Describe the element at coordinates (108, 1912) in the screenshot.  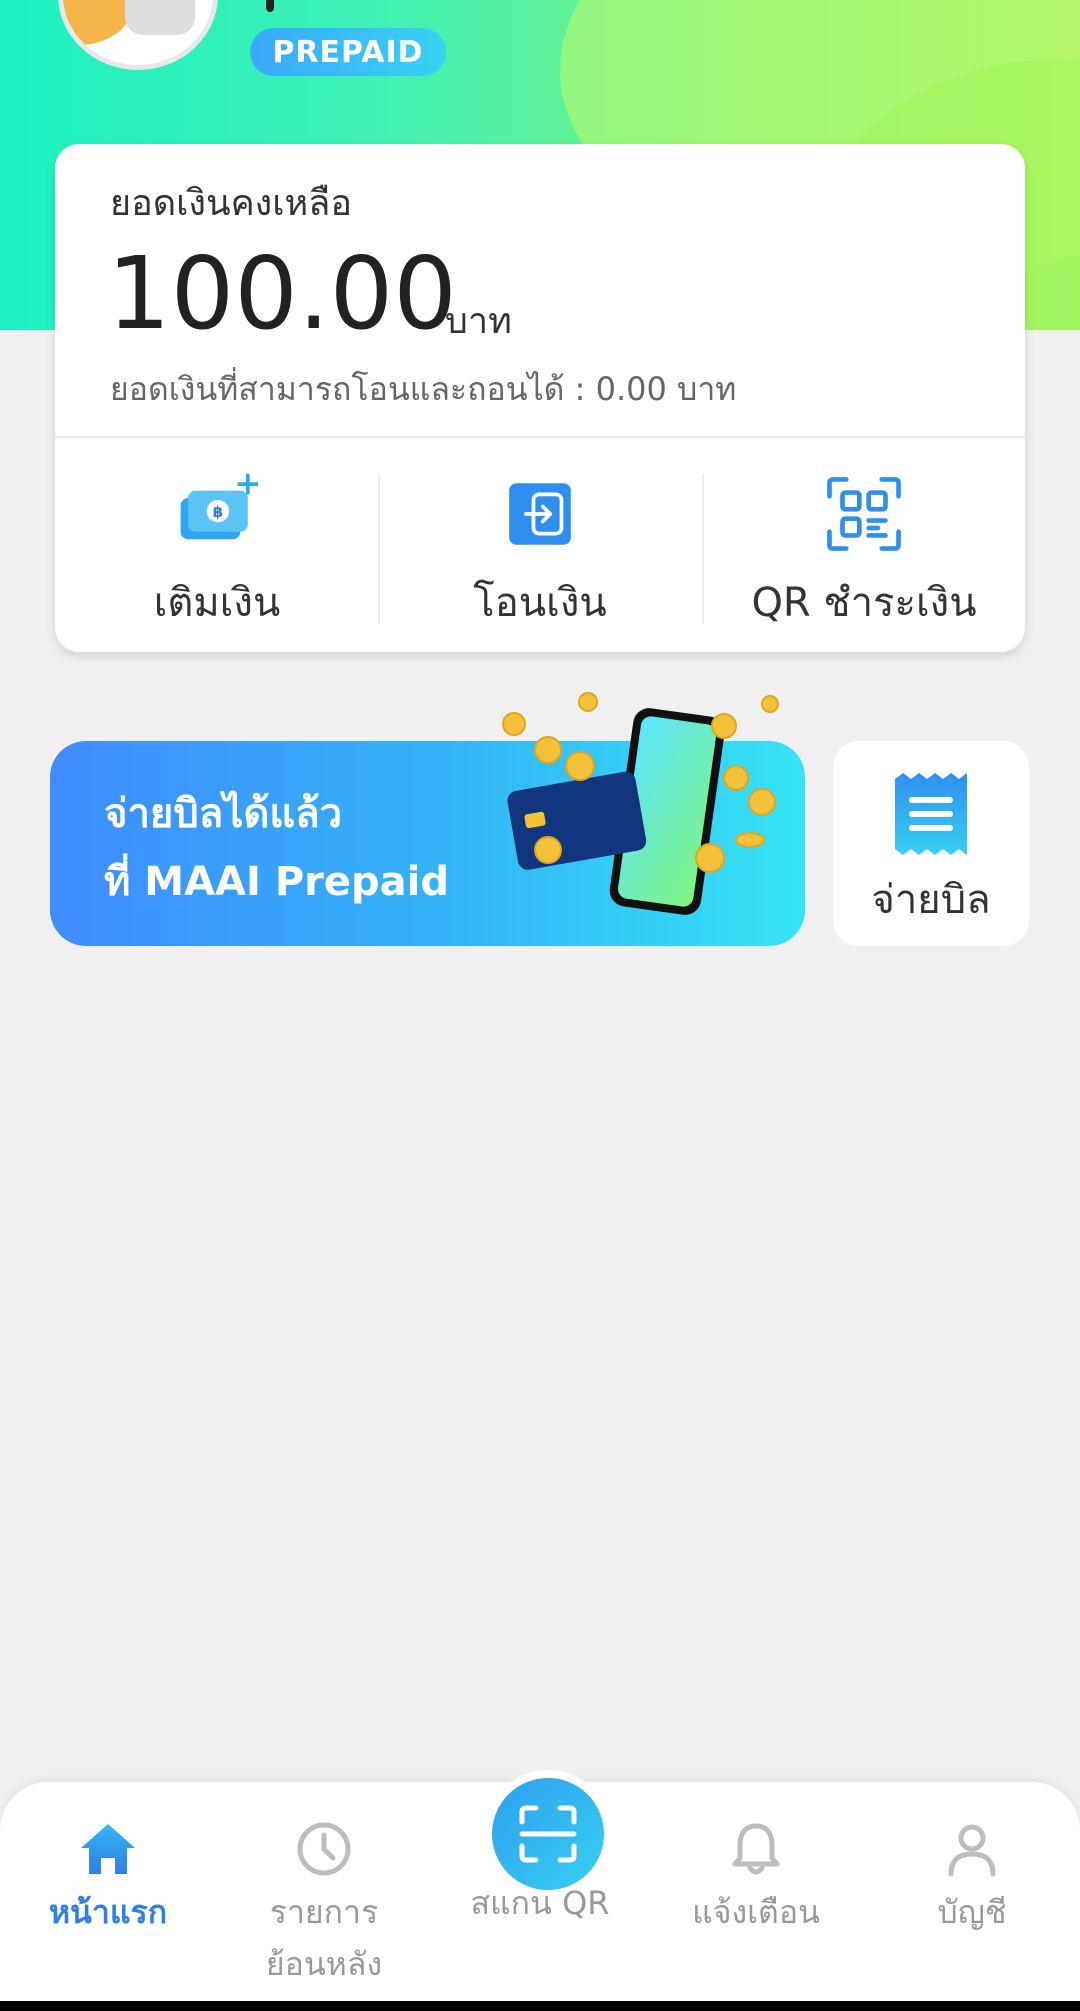
I see `nav-home-label: หน้าแรก` at that location.